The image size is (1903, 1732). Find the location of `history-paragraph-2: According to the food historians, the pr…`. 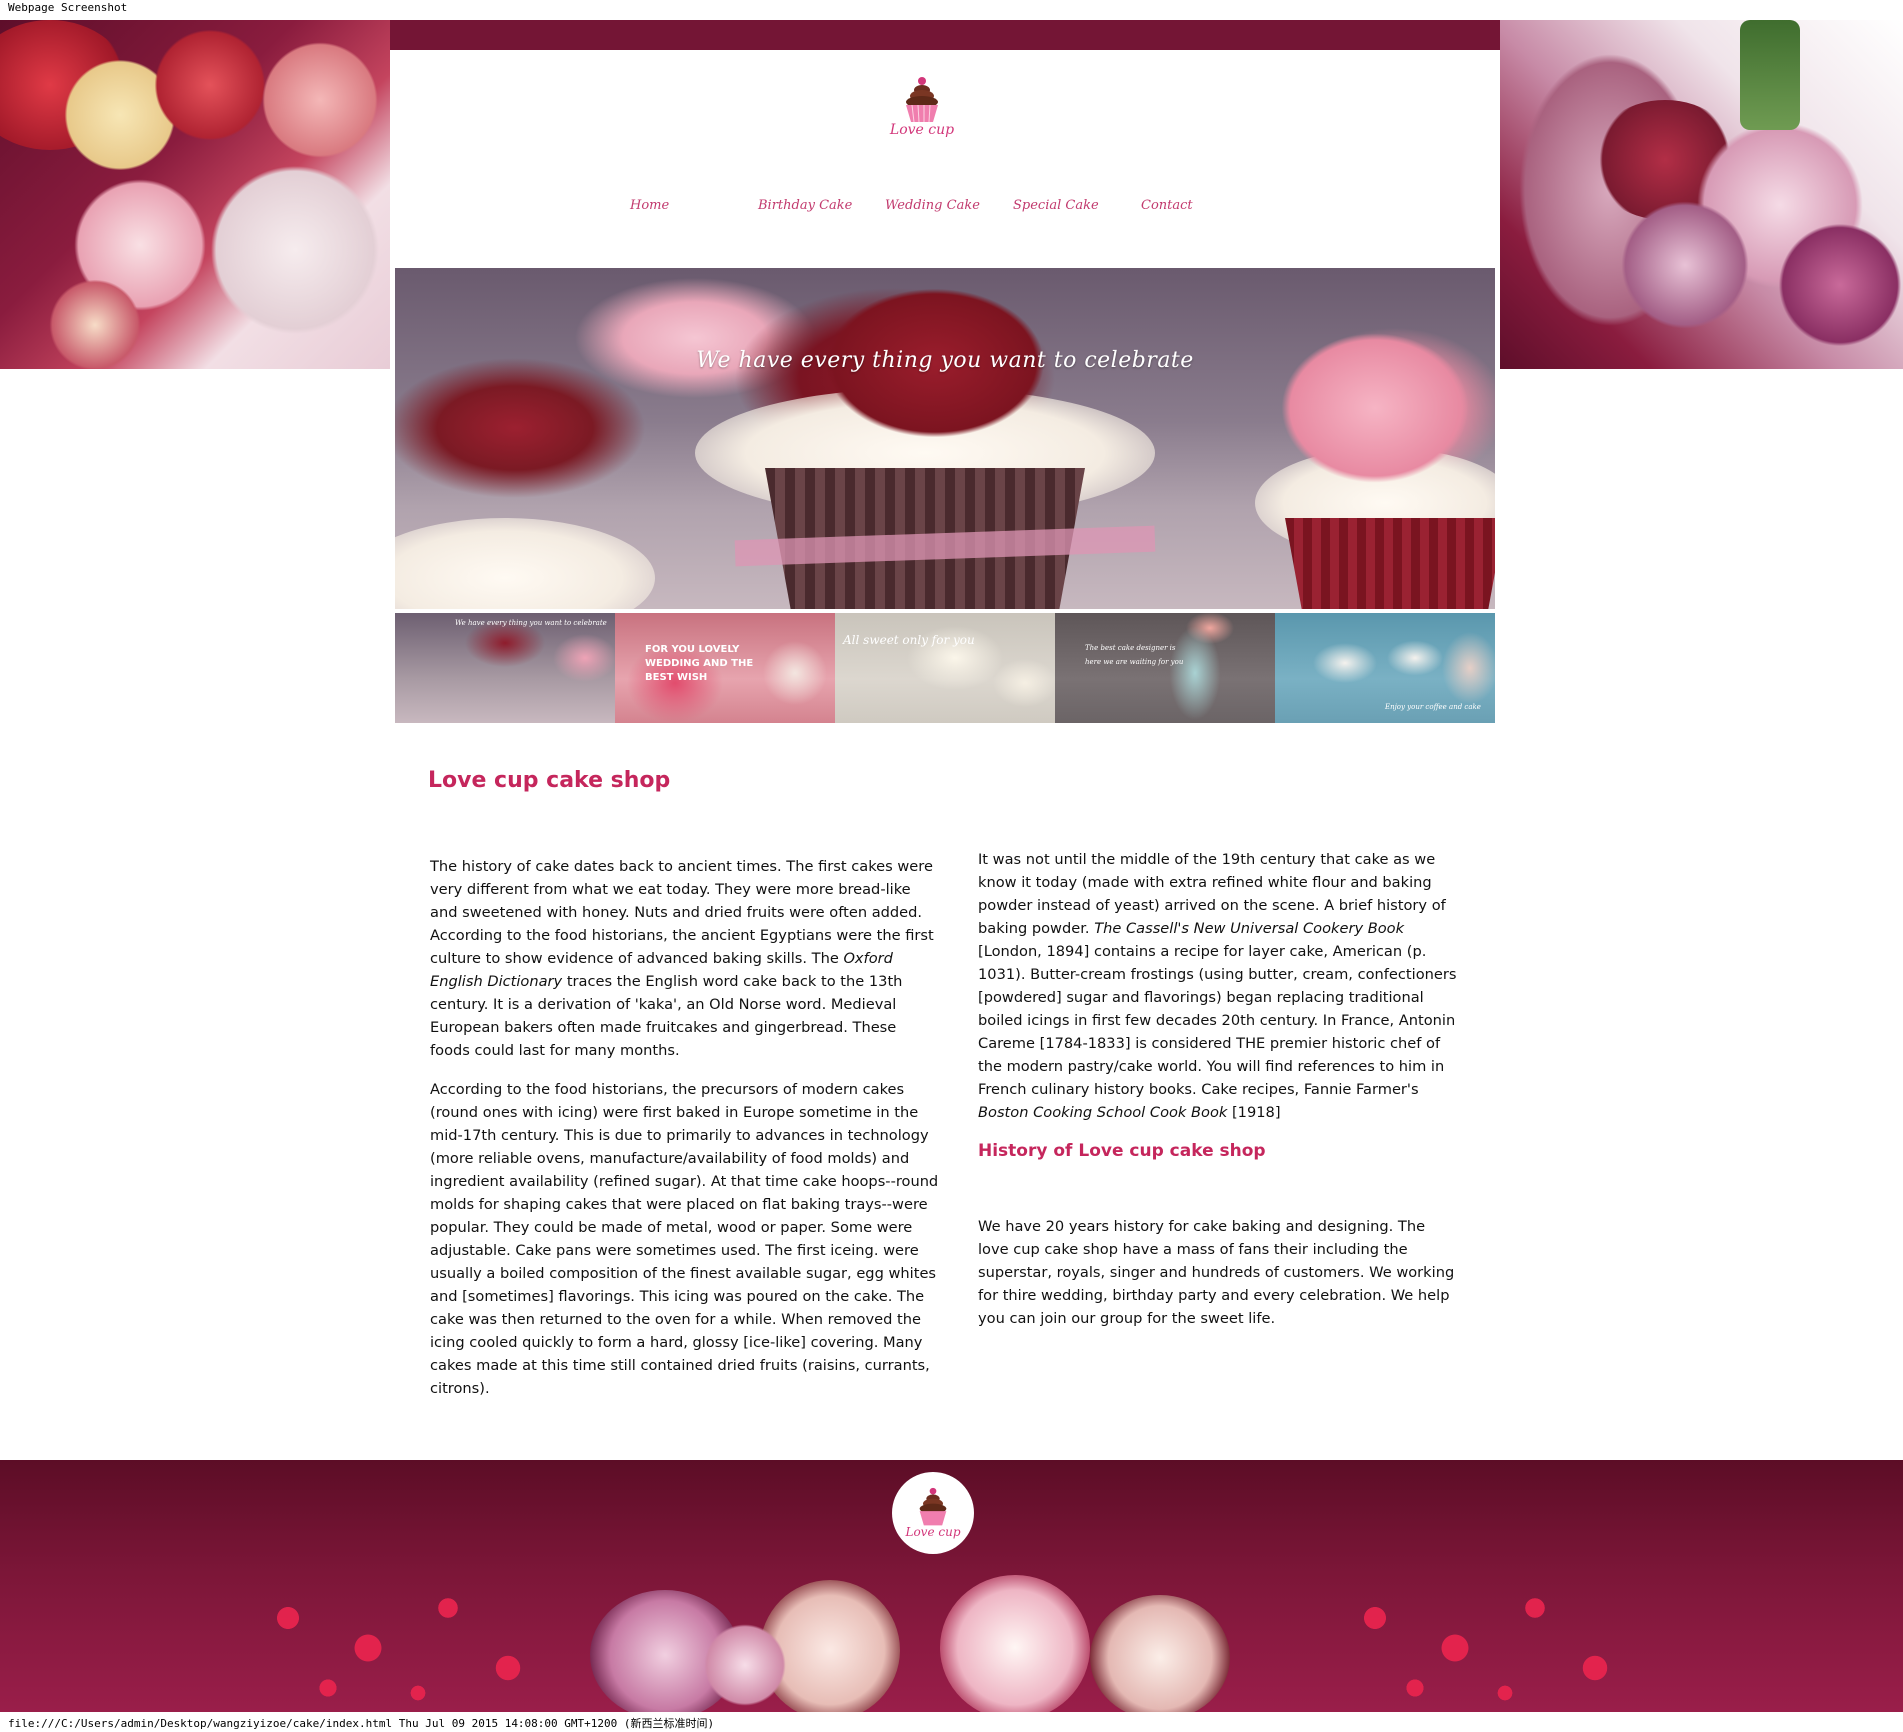

history-paragraph-2: According to the food historians, the pr… is located at coordinates (684, 1239).